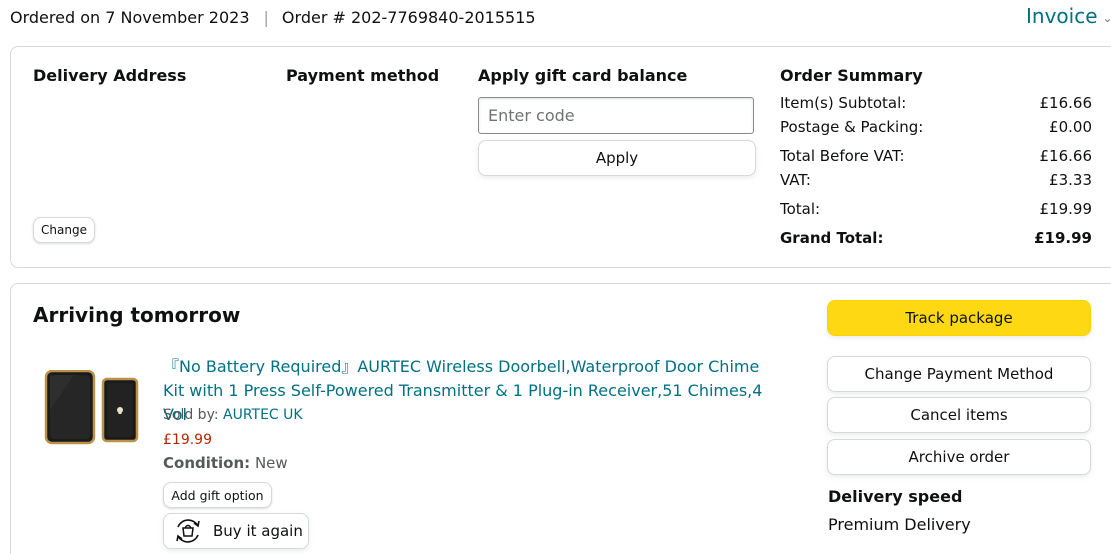  I want to click on condition-value: New, so click(271, 463).